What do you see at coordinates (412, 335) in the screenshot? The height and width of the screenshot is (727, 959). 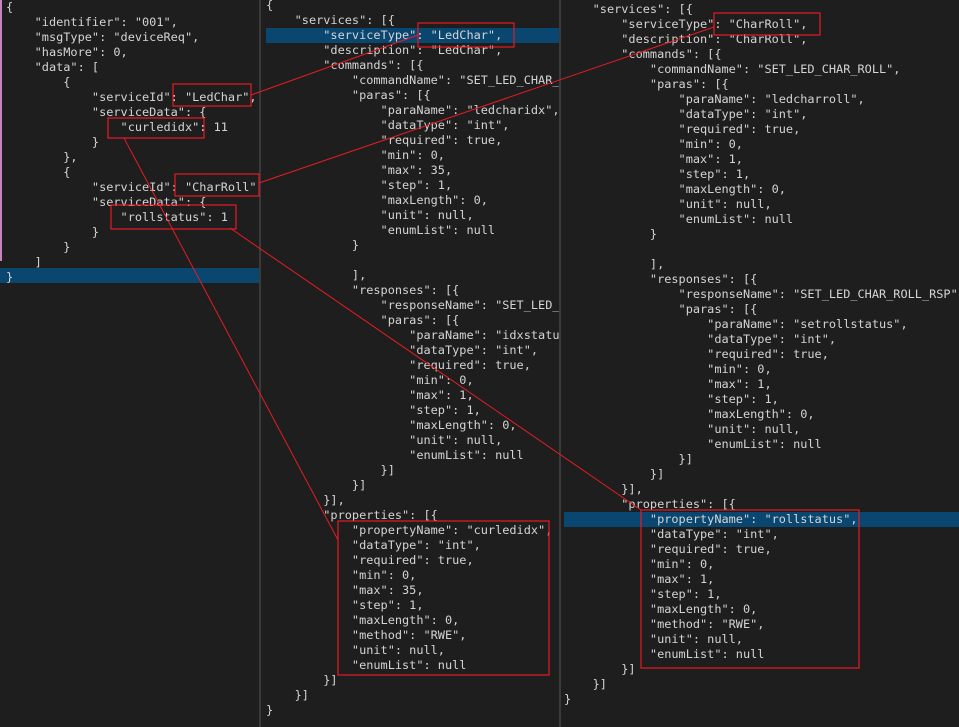 I see `code-line: "paraName": "idxstatus` at bounding box center [412, 335].